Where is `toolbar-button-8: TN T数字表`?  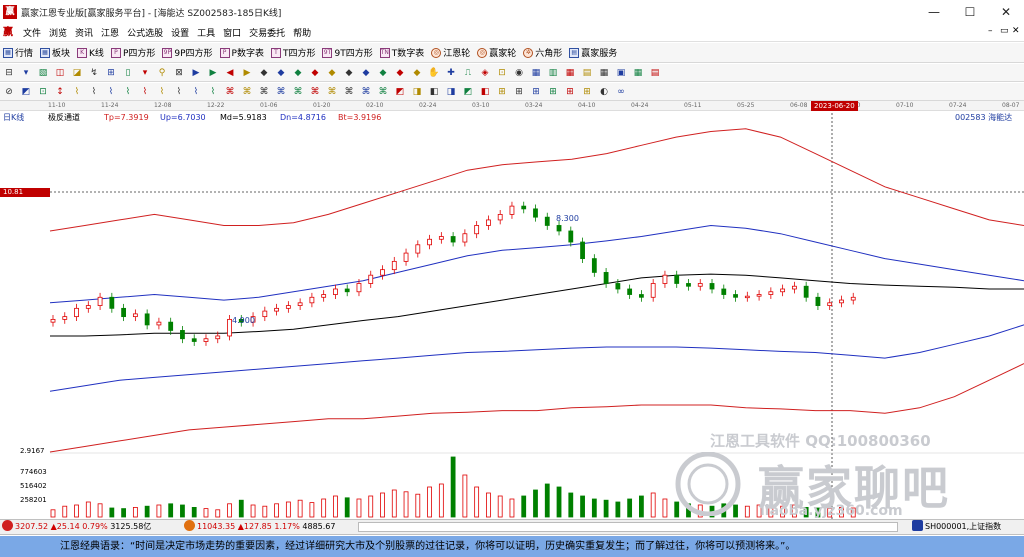
toolbar-button-8: TN T数字表 is located at coordinates (403, 52).